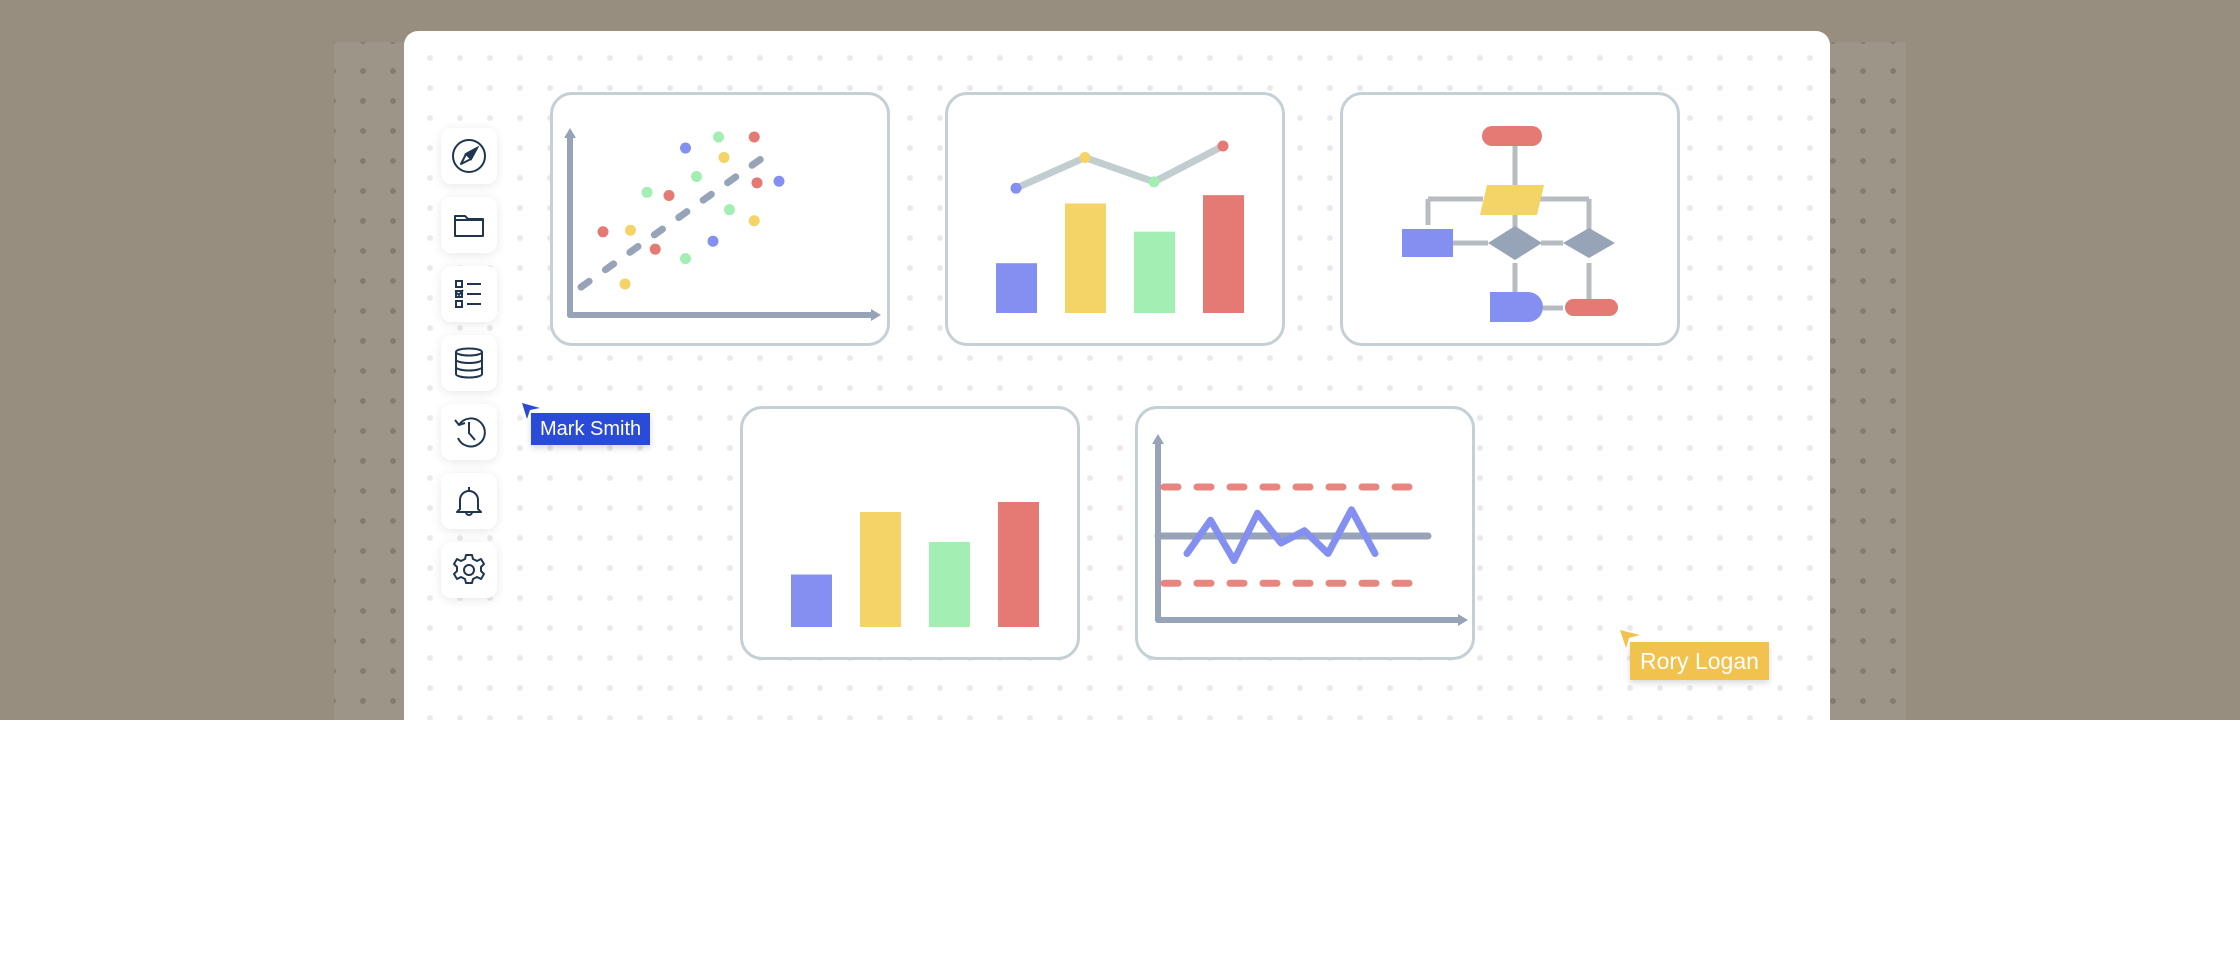 Image resolution: width=2240 pixels, height=972 pixels. What do you see at coordinates (915, 564) in the screenshot?
I see `bar-chart-graphic` at bounding box center [915, 564].